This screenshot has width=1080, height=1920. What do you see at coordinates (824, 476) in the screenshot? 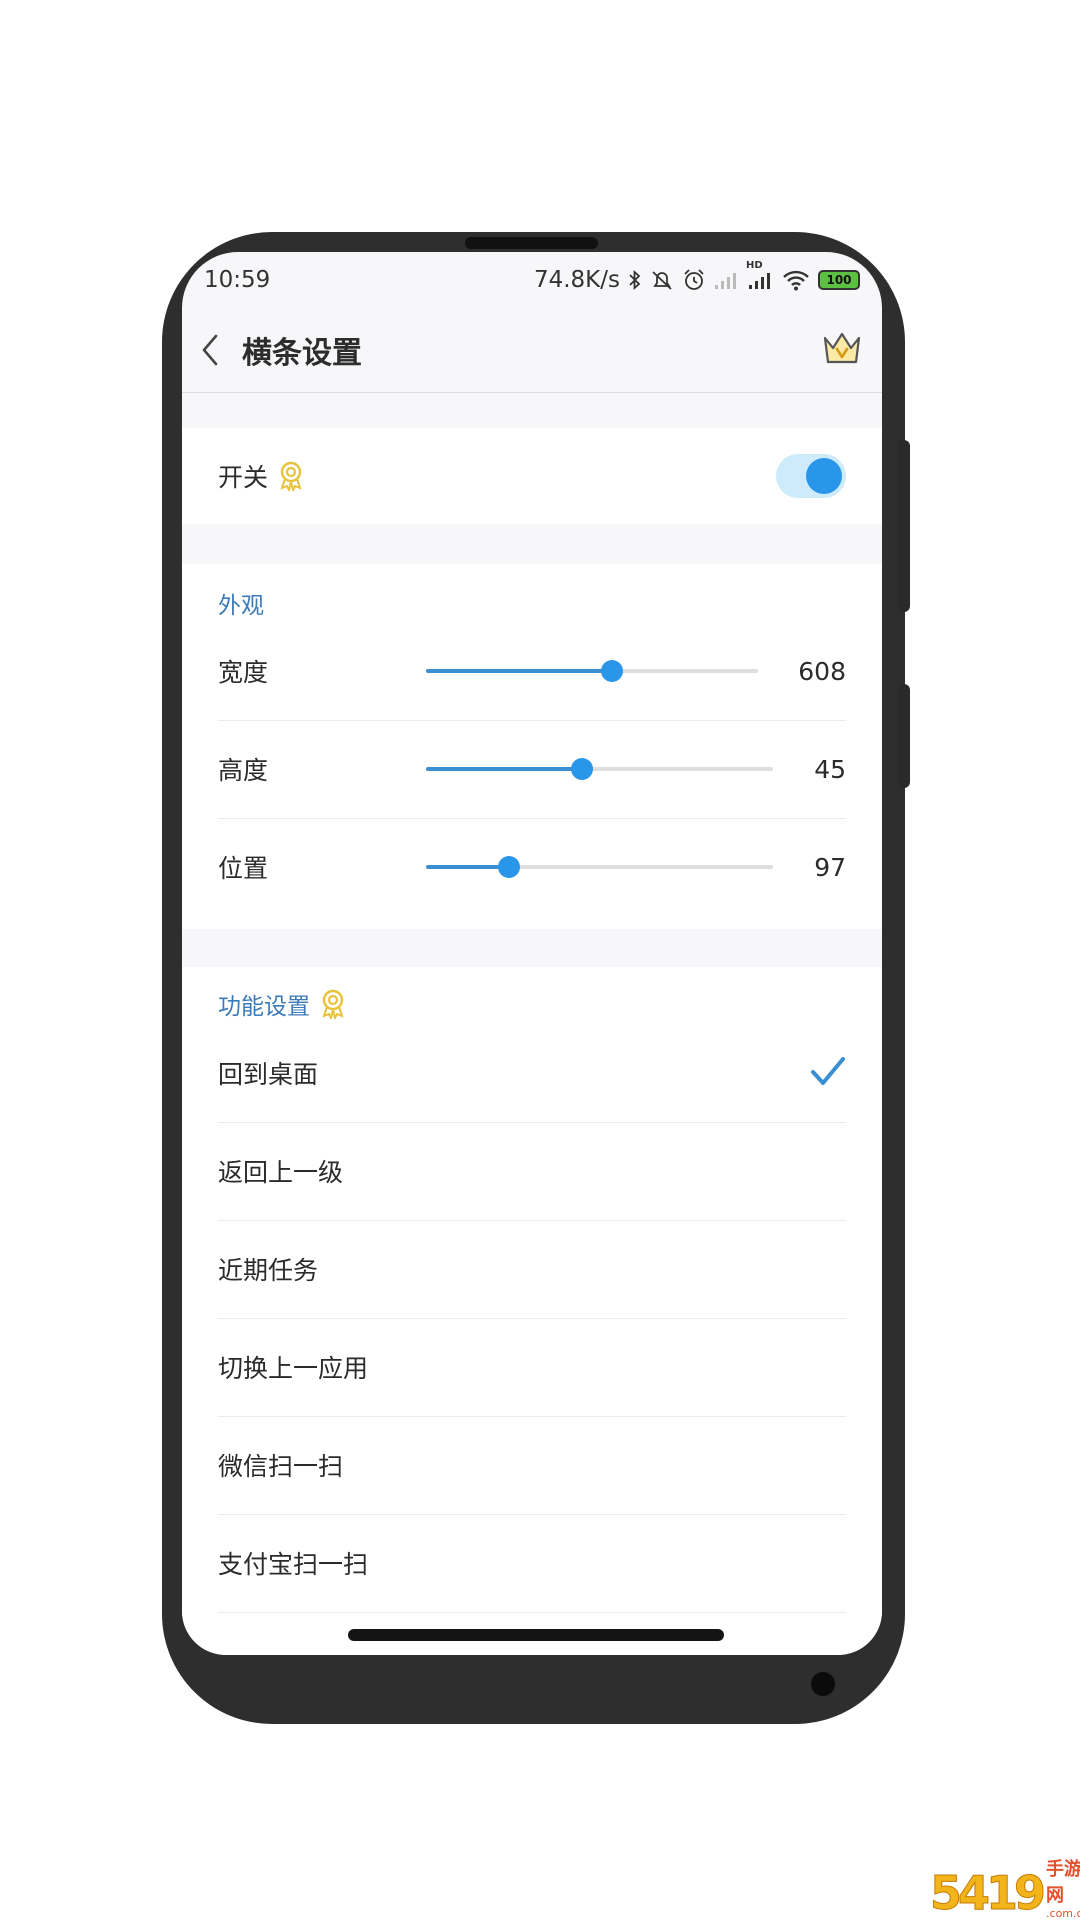
I see `toggle-knob` at bounding box center [824, 476].